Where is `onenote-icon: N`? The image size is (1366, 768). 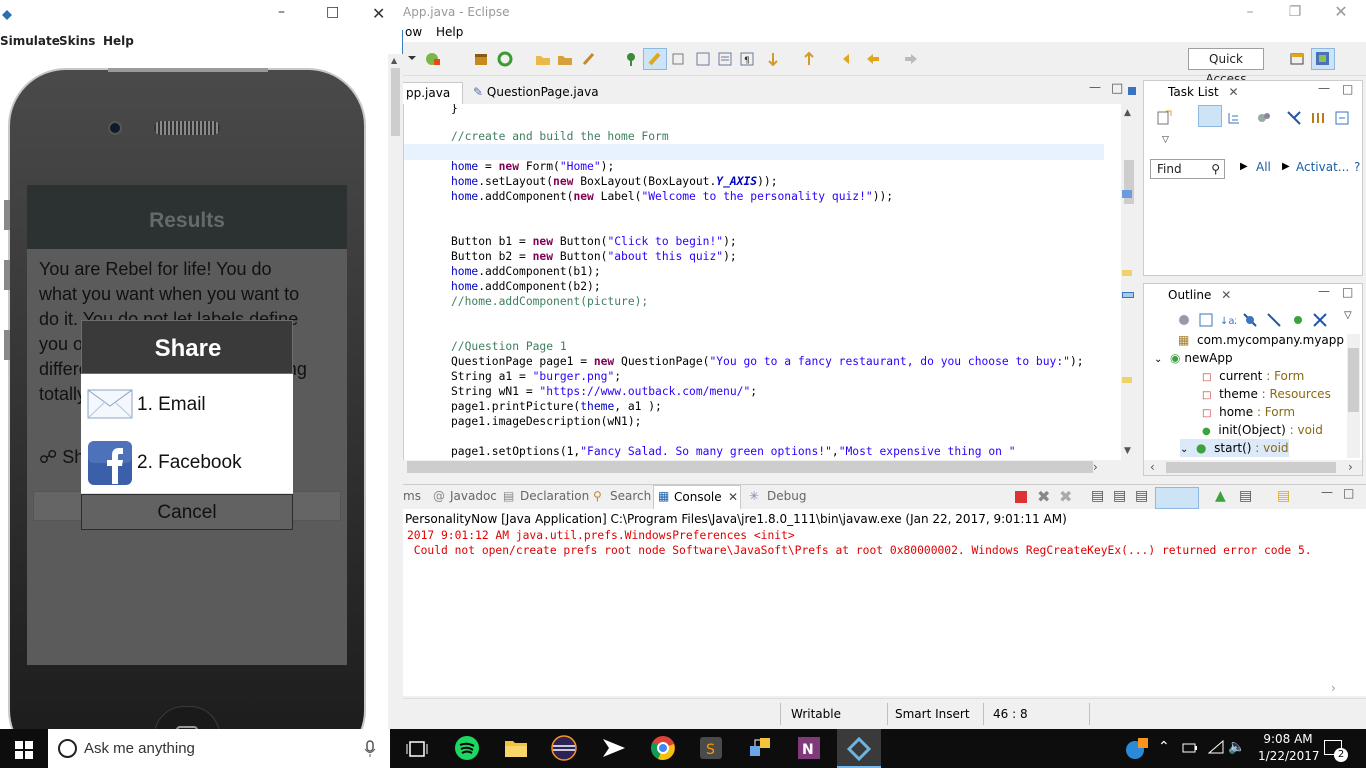
onenote-icon: N is located at coordinates (809, 748).